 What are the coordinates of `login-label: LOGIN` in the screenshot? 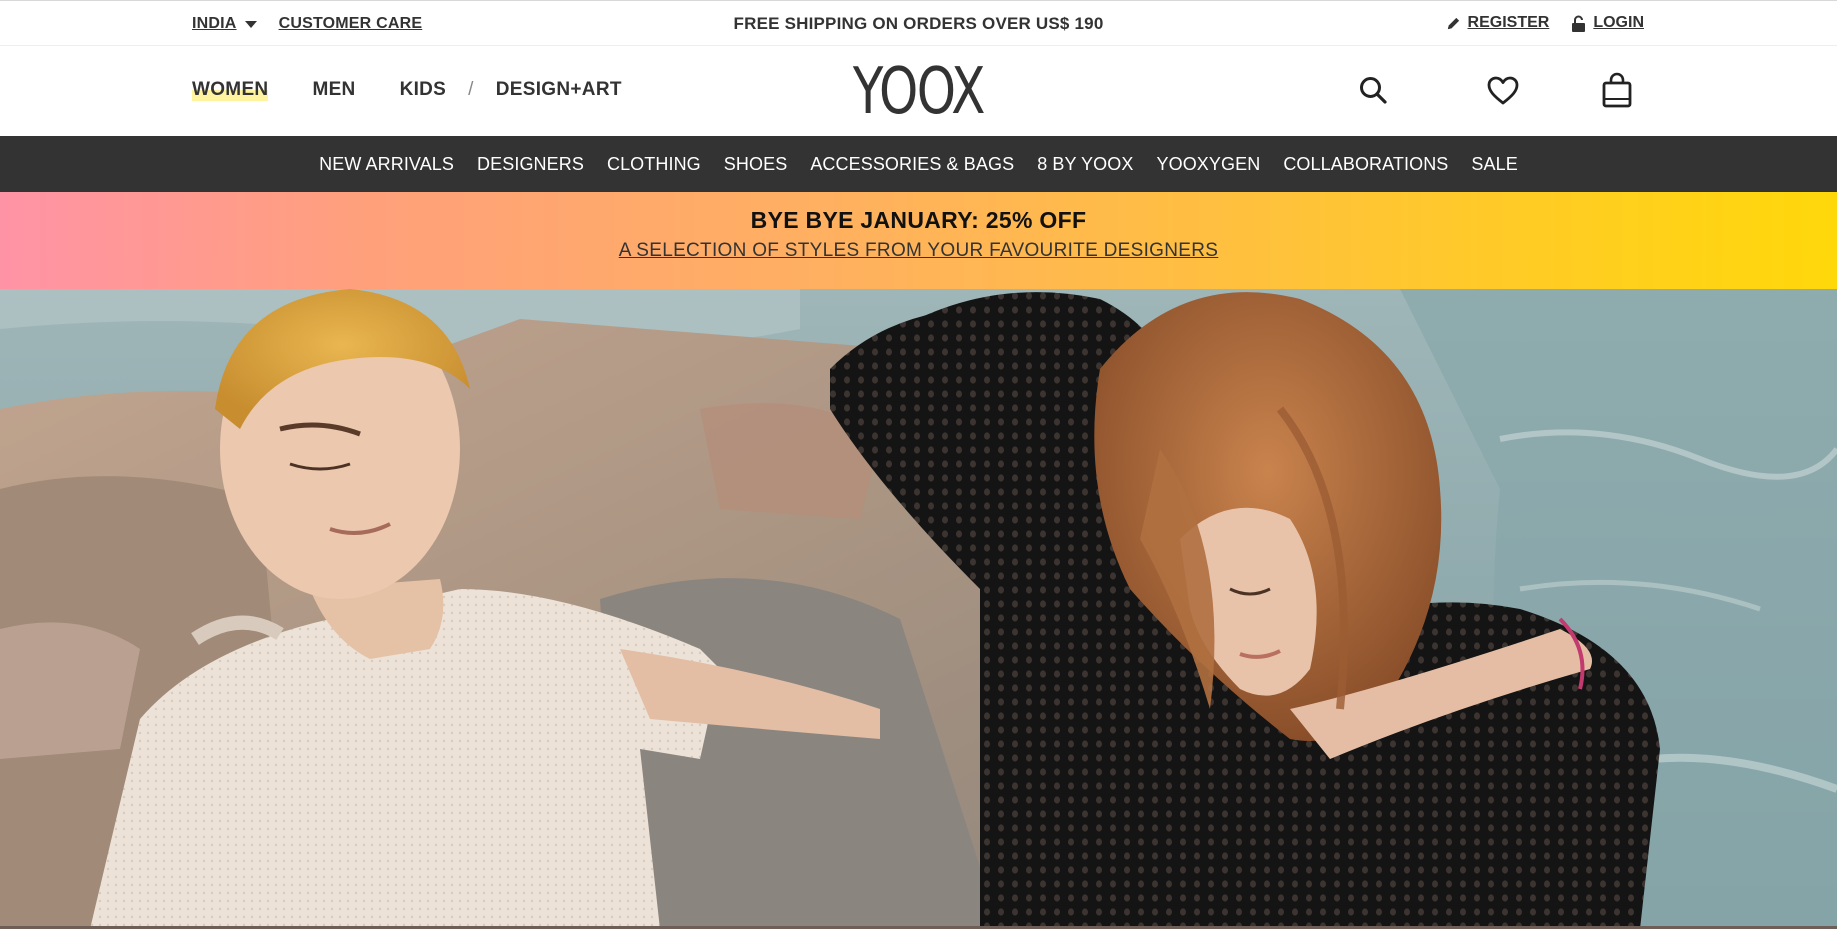 It's located at (1618, 23).